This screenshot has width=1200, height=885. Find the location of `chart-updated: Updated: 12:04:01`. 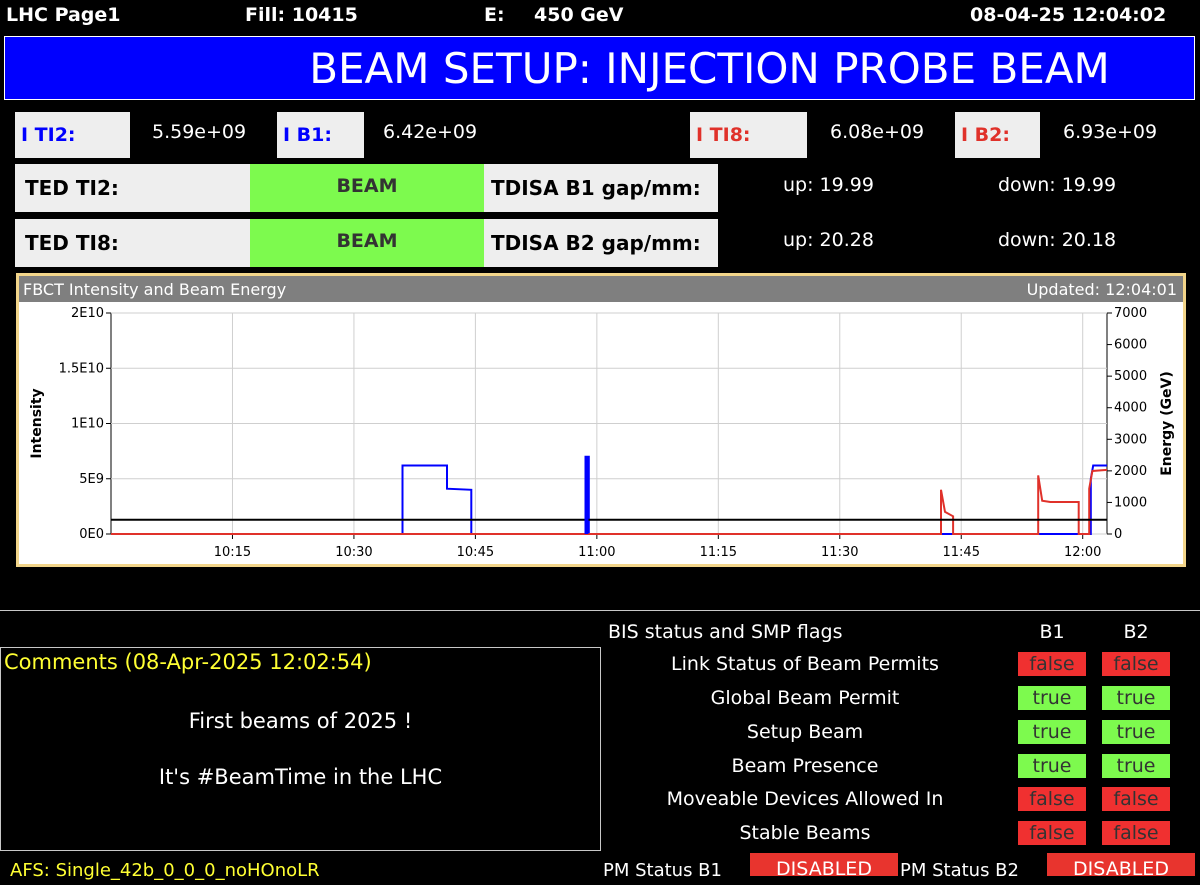

chart-updated: Updated: 12:04:01 is located at coordinates (1101, 289).